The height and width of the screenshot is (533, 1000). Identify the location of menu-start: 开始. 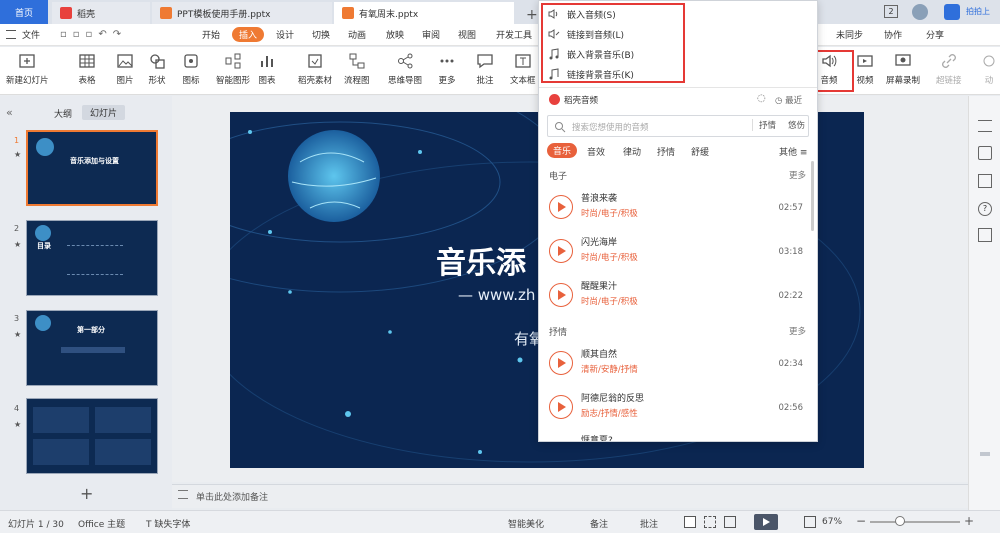
(211, 34).